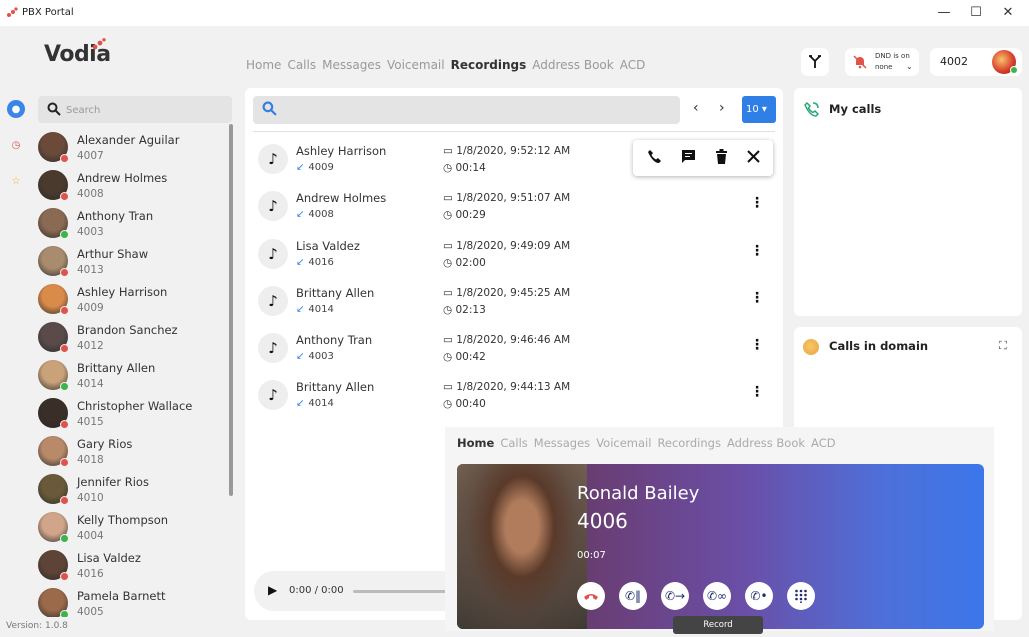  I want to click on title-bar: PBX Portal — ☐ ✕, so click(514, 13).